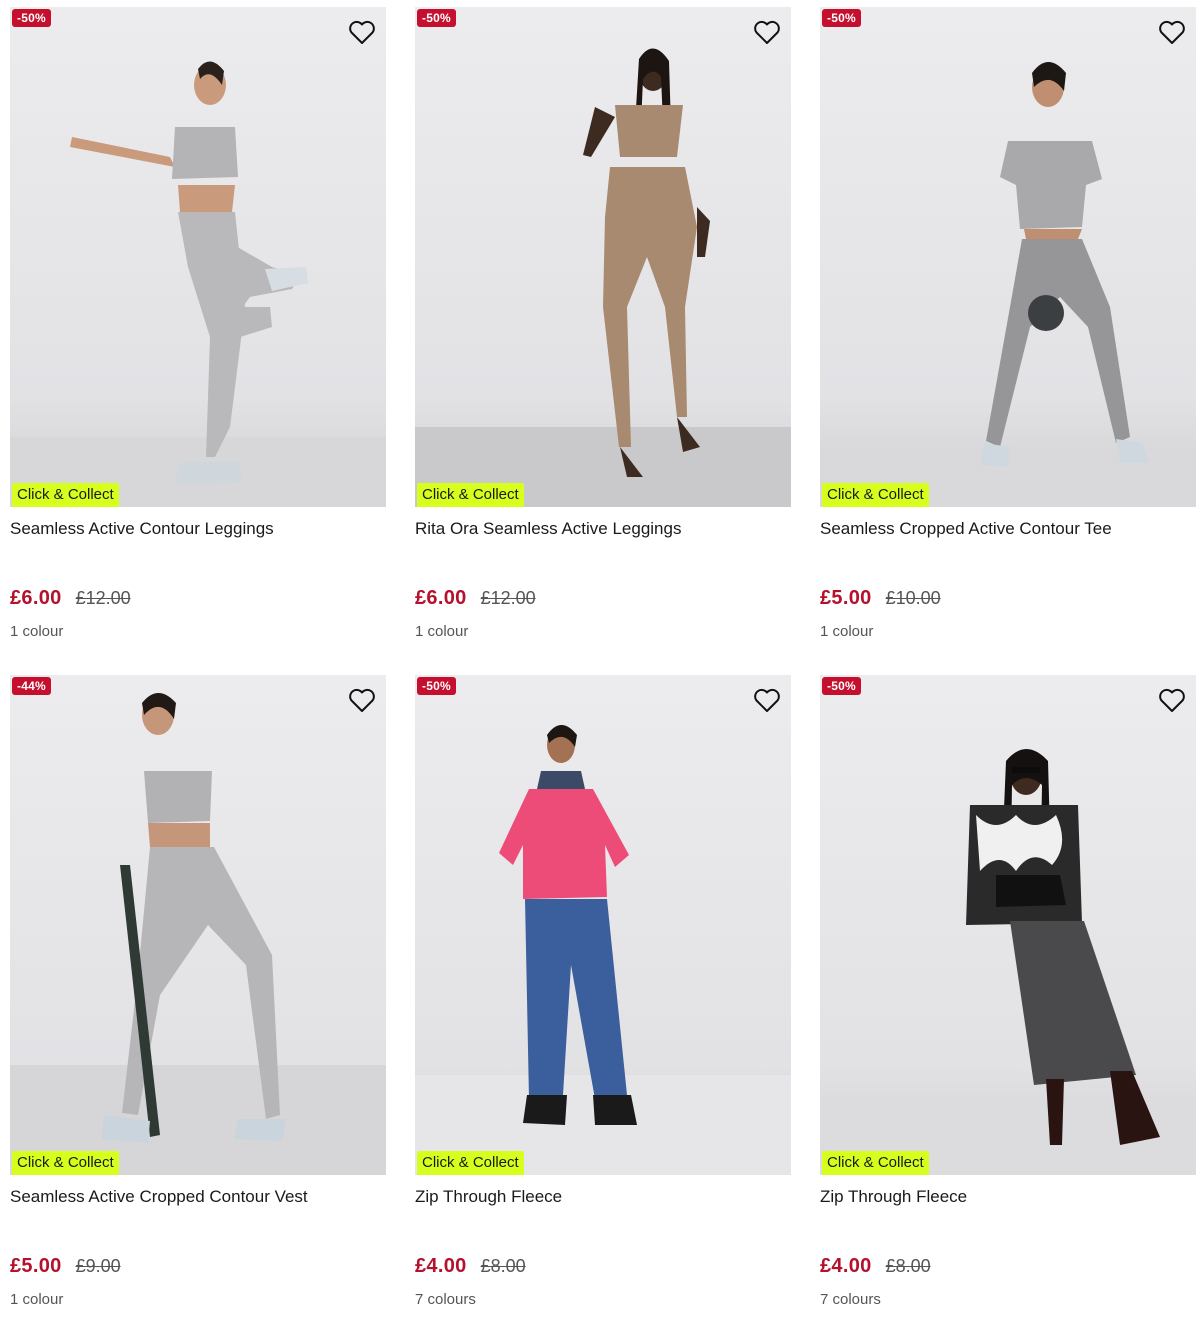 The image size is (1200, 1343). Describe the element at coordinates (98, 1266) in the screenshot. I see `original-price: £9.00` at that location.